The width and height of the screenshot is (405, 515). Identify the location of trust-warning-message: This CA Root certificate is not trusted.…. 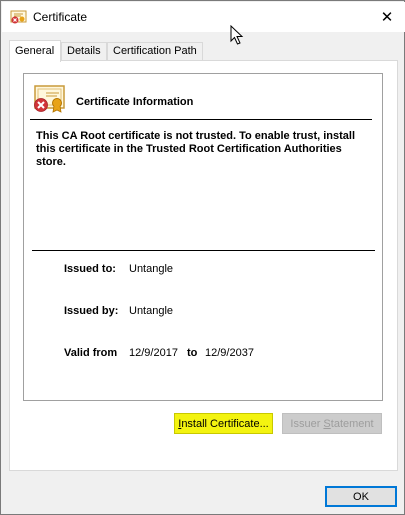
(196, 149).